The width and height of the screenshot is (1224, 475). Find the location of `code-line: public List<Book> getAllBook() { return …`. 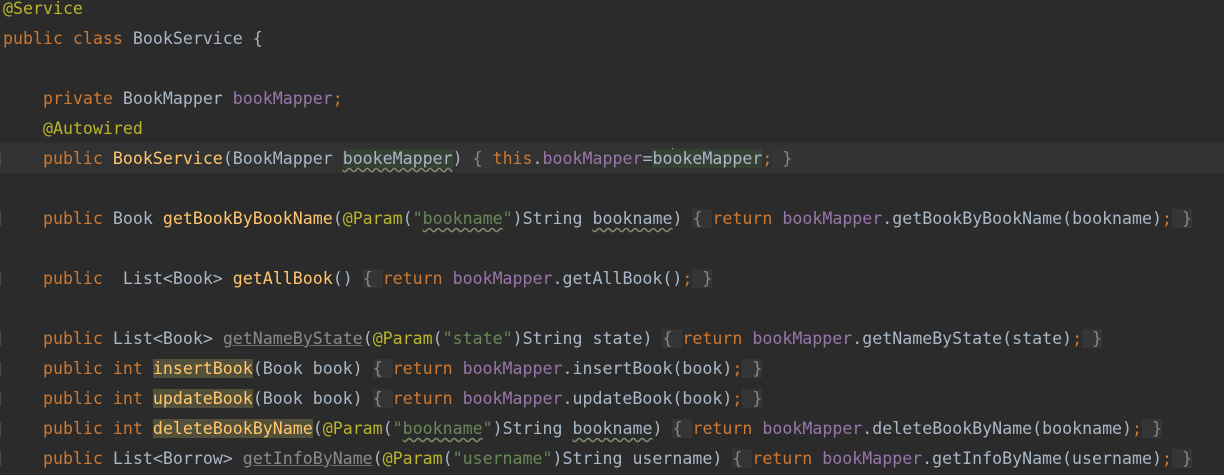

code-line: public List<Book> getAllBook() { return … is located at coordinates (358, 279).